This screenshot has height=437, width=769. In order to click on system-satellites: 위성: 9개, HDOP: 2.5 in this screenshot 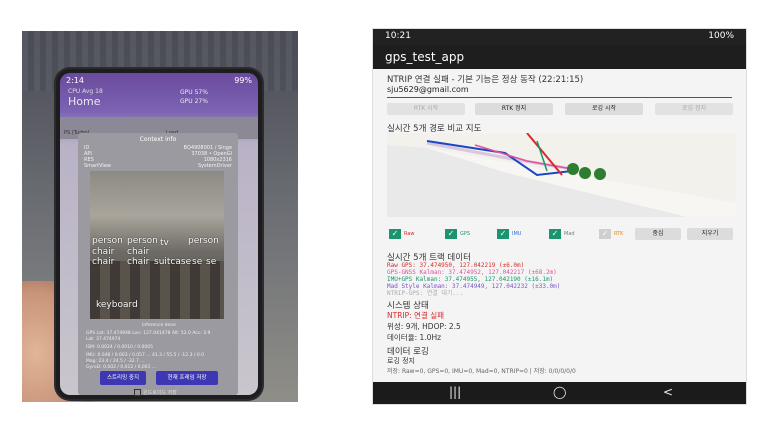, I will do `click(424, 326)`.